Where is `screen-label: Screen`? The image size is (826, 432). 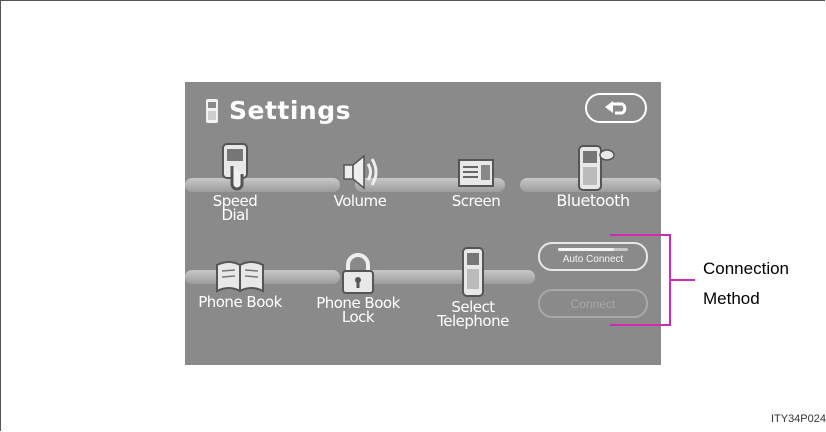 screen-label: Screen is located at coordinates (476, 201).